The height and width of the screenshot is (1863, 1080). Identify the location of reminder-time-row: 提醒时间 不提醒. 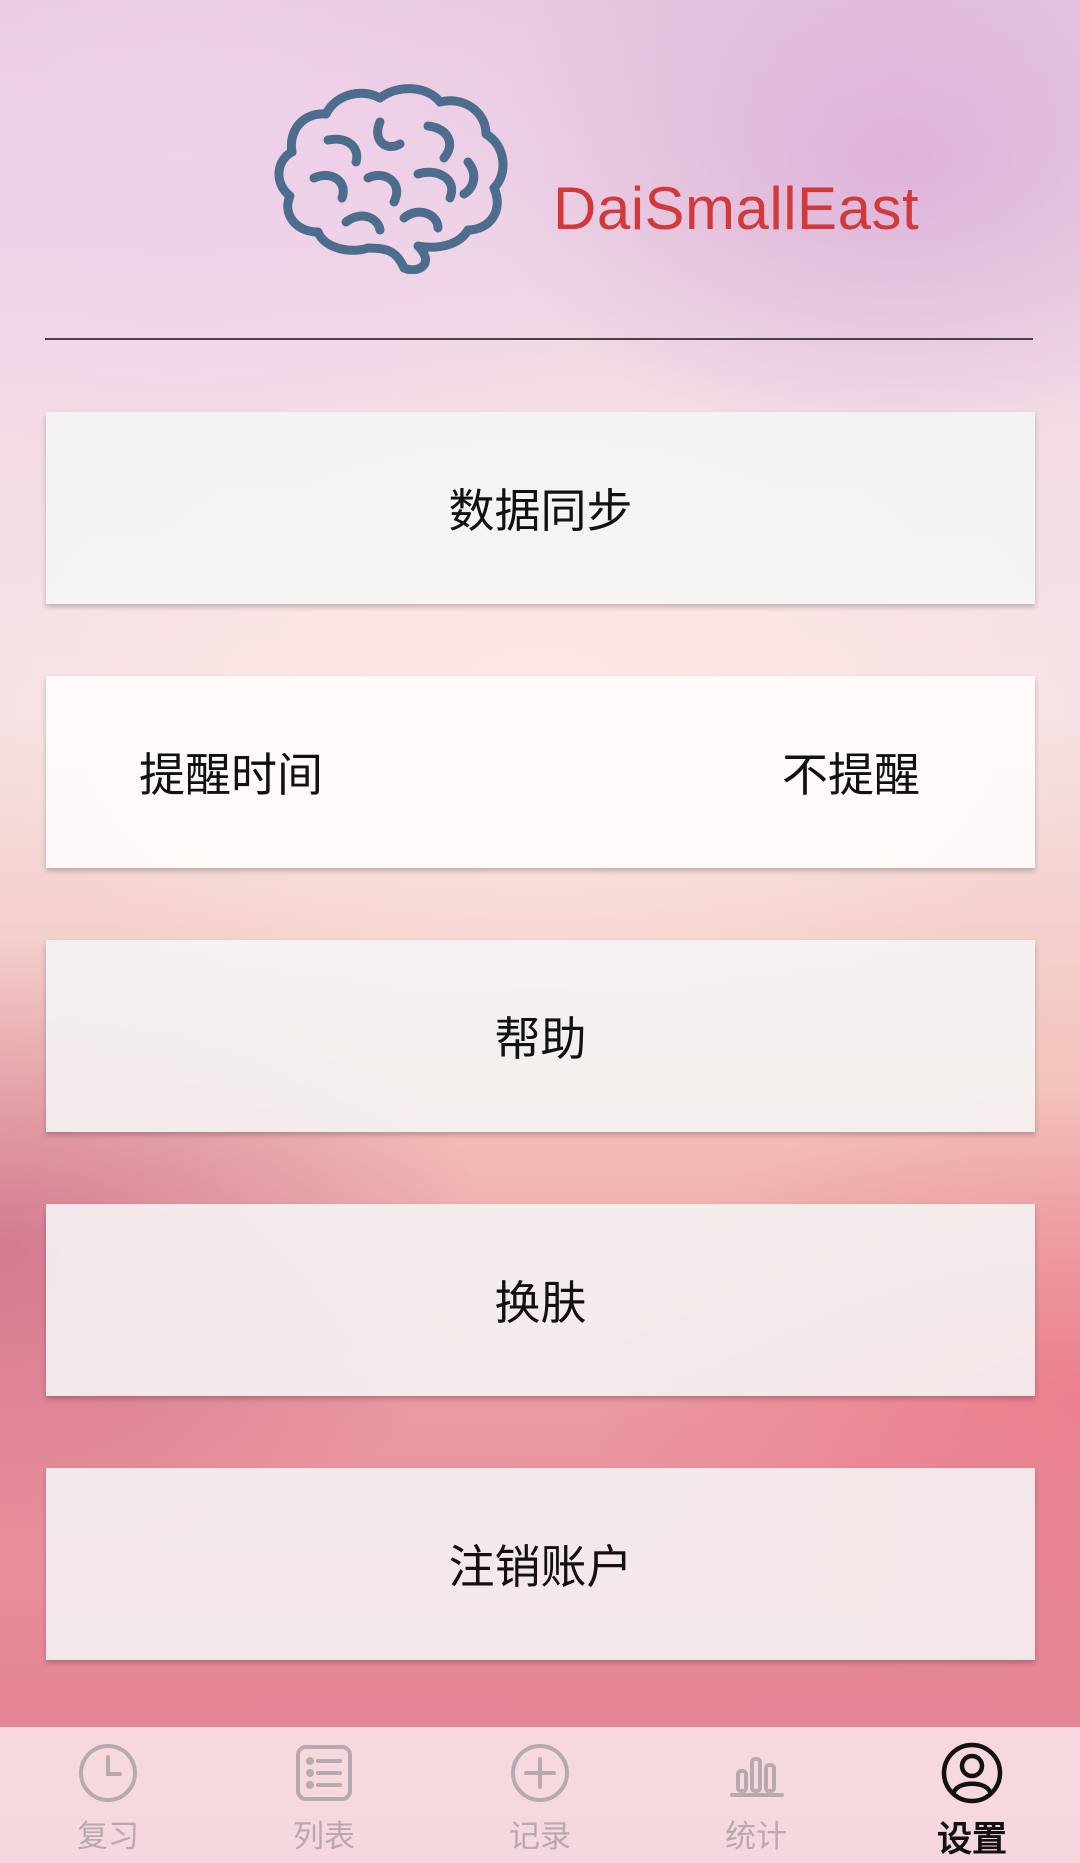
(540, 772).